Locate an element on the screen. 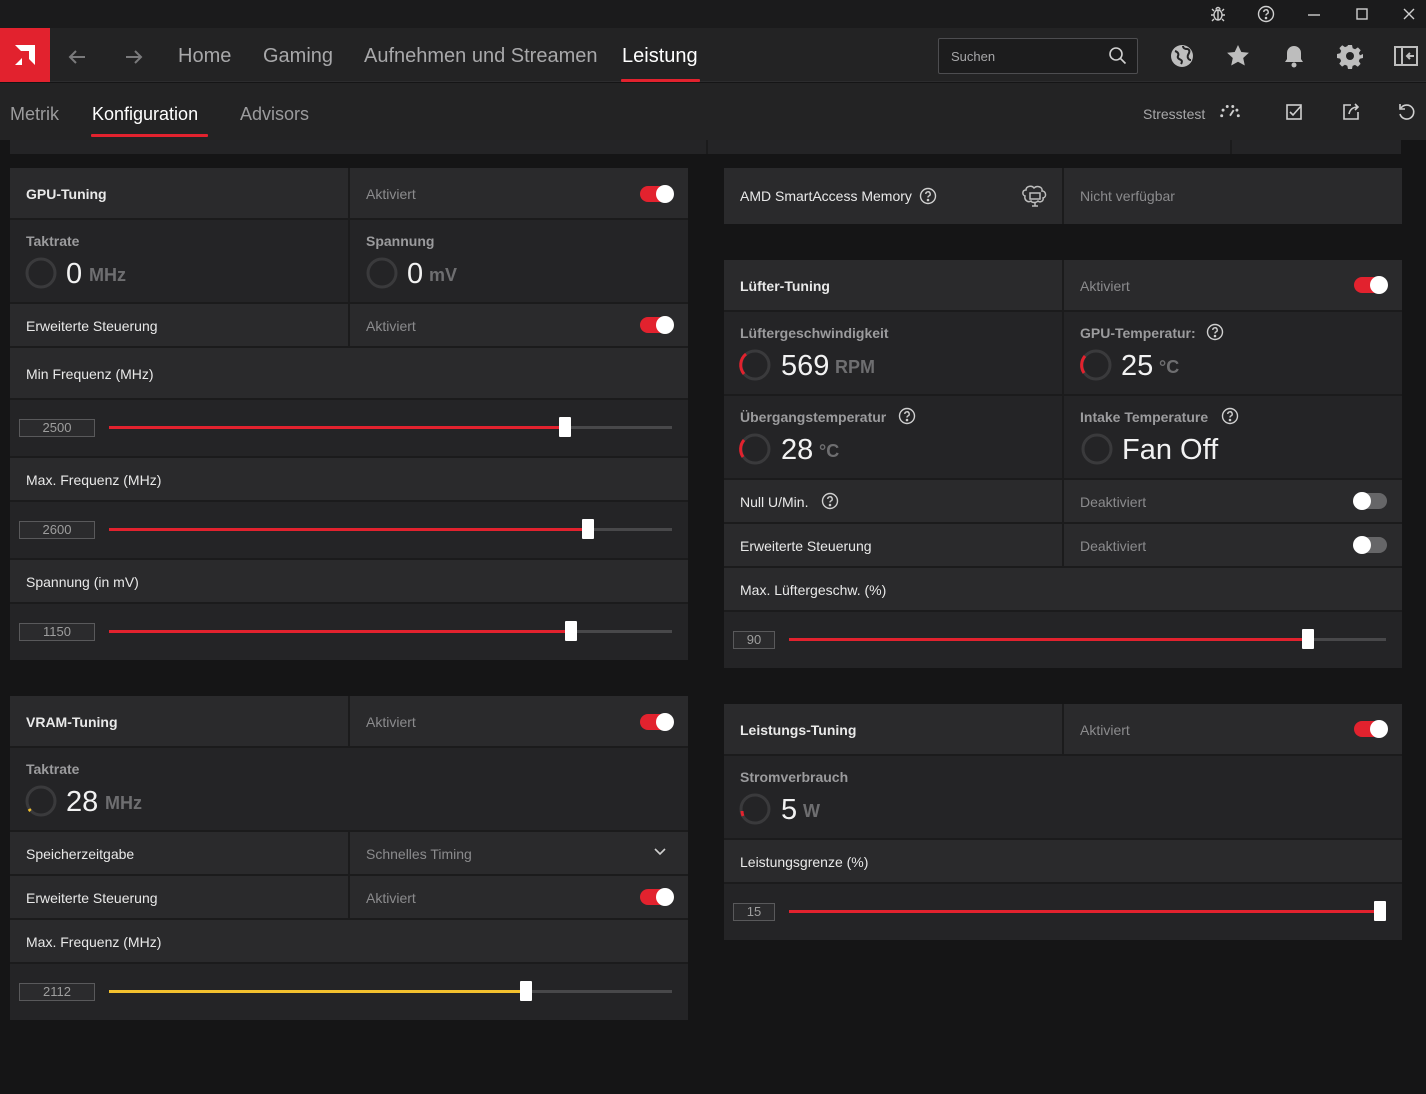  gpu-voltage-gauge is located at coordinates (382, 273).